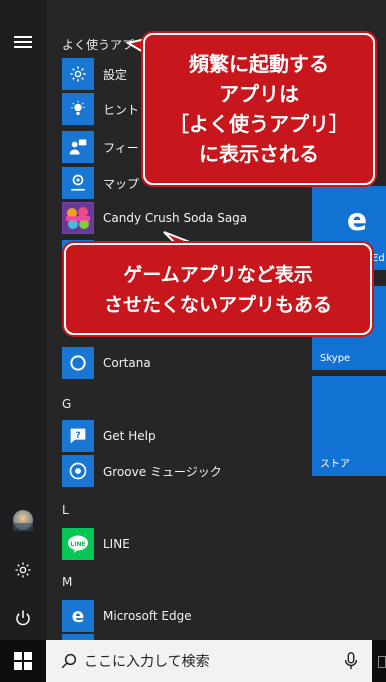 The width and height of the screenshot is (386, 682). Describe the element at coordinates (335, 358) in the screenshot. I see `tile-label: Skype` at that location.